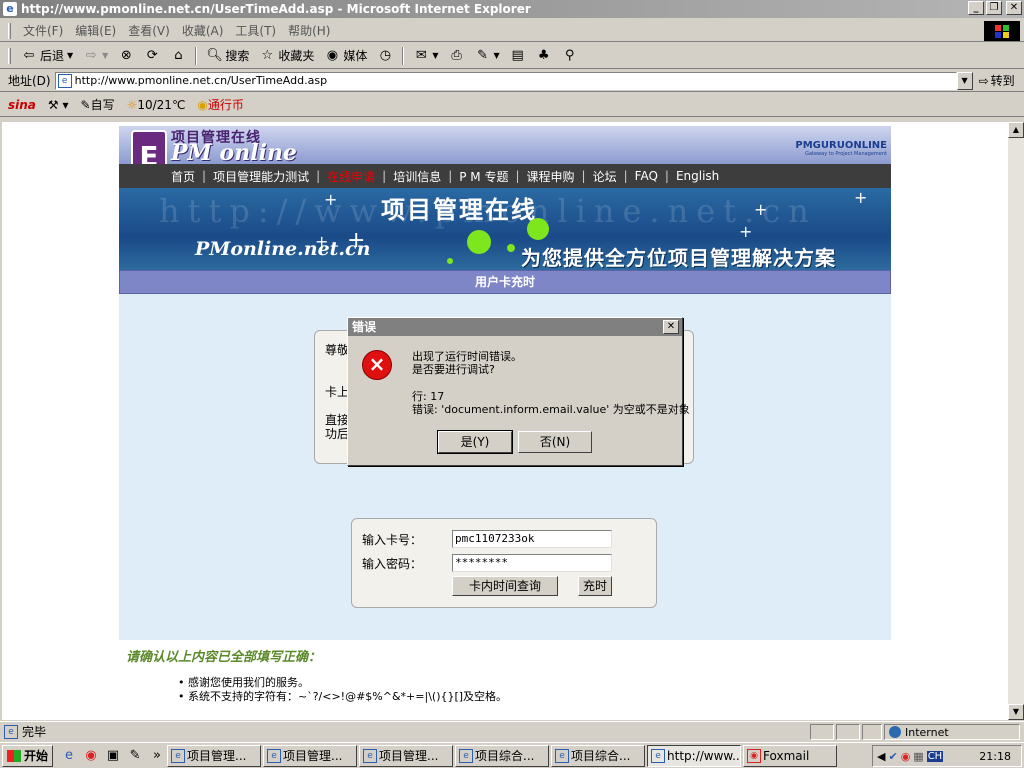  What do you see at coordinates (544, 56) in the screenshot?
I see `messenger-button: ♣` at bounding box center [544, 56].